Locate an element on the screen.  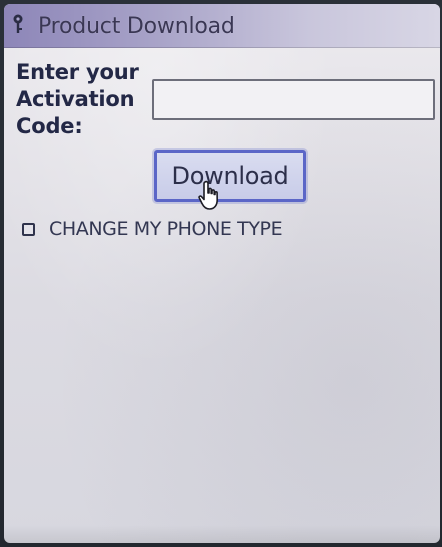
key-icon is located at coordinates (18, 23).